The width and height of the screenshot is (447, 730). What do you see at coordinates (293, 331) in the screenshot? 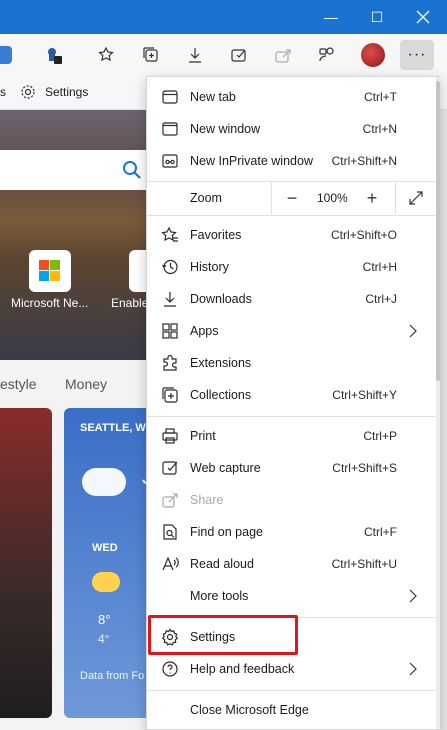
I see `menu-item-apps: Apps` at bounding box center [293, 331].